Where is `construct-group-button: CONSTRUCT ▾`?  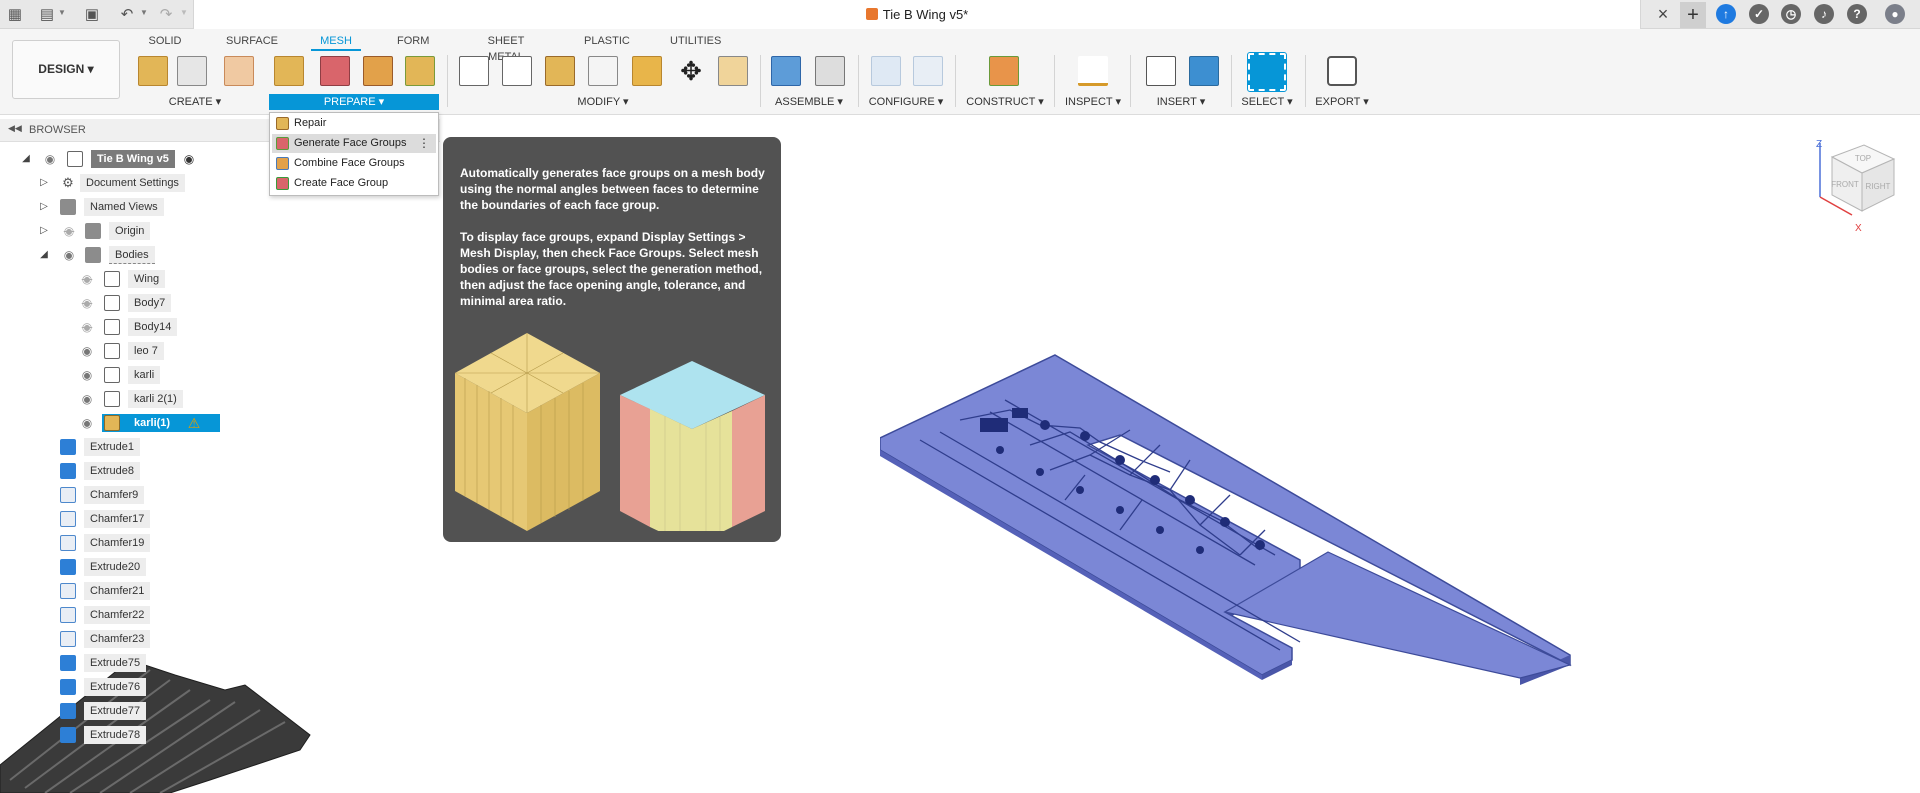
construct-group-button: CONSTRUCT ▾ is located at coordinates (1005, 102).